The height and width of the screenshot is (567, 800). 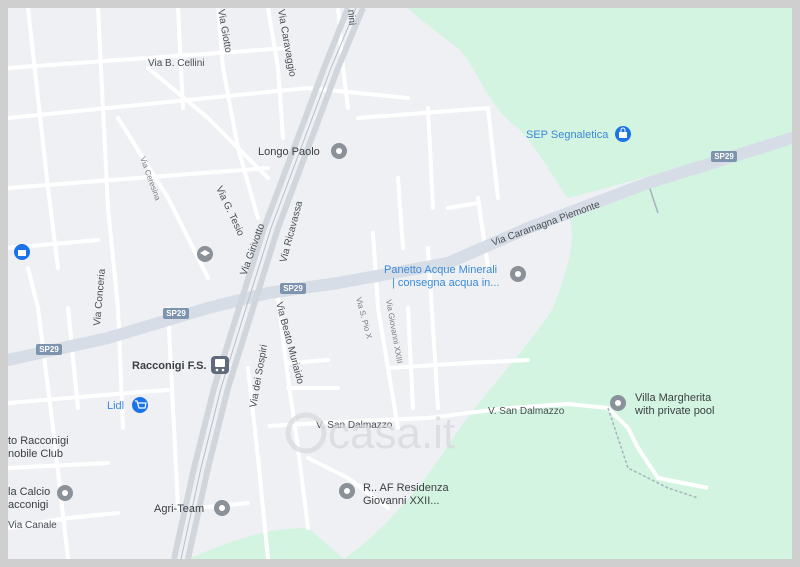 I want to click on poi-label-raf-line1: R.. AF Residenza, so click(x=406, y=488).